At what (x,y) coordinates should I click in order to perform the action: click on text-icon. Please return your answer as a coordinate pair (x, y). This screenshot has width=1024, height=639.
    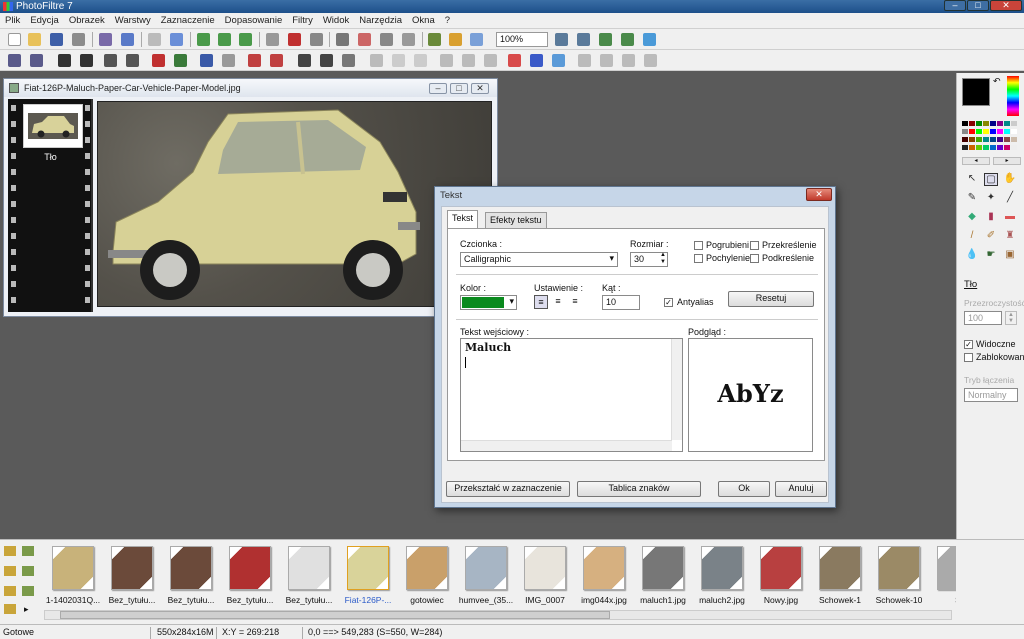
    Looking at the image, I should click on (408, 39).